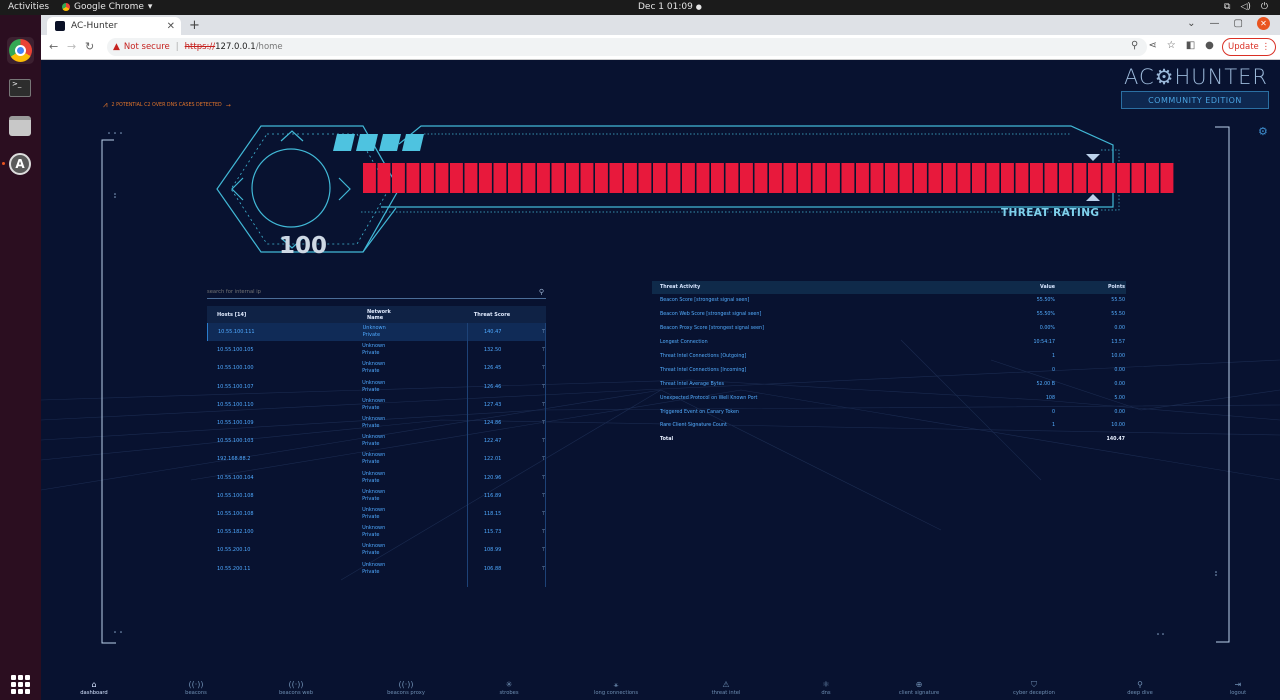 The image size is (1280, 700). I want to click on app-menu: Google Chrome ▾, so click(107, 7).